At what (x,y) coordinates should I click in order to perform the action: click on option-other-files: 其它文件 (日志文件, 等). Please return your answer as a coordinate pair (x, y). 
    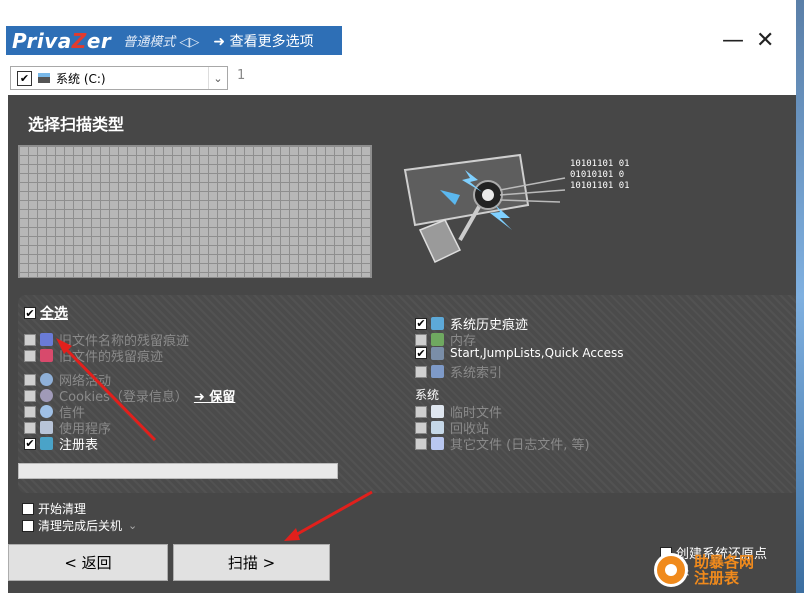
    Looking at the image, I should click on (502, 443).